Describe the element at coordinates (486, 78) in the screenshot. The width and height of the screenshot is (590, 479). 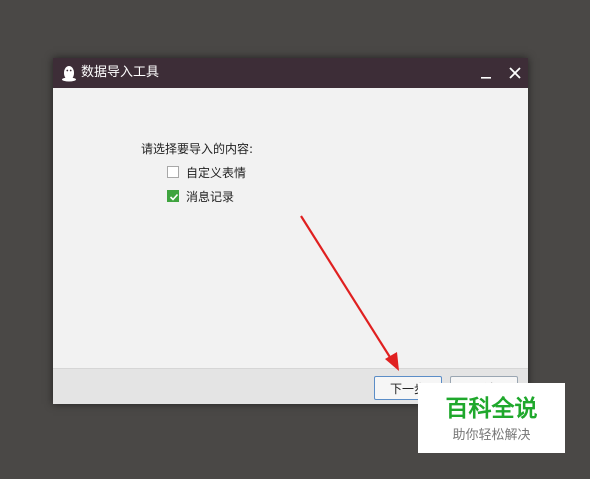
I see `minimize-icon` at that location.